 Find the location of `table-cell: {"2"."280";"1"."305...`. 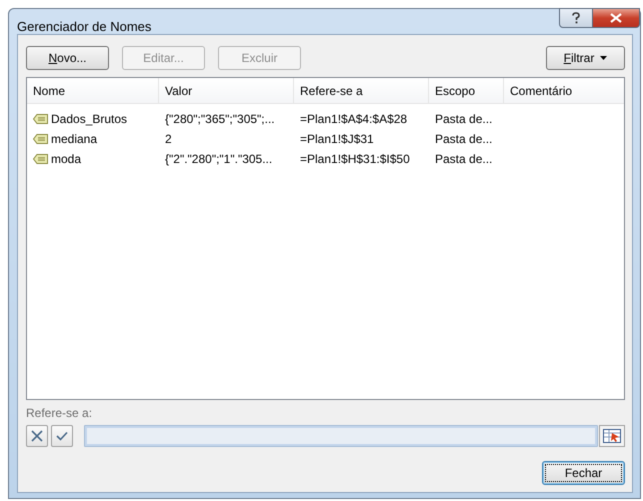

table-cell: {"2"."280";"1"."305... is located at coordinates (218, 159).